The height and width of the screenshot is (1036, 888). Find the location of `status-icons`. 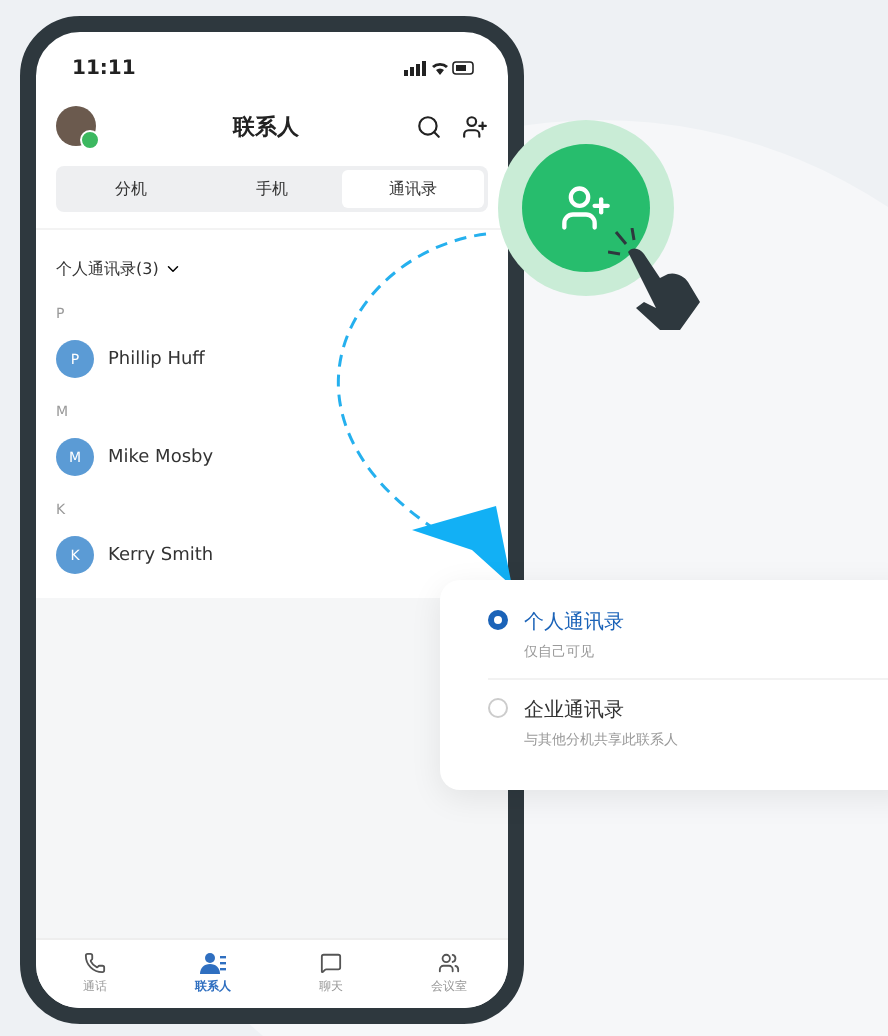

status-icons is located at coordinates (440, 68).